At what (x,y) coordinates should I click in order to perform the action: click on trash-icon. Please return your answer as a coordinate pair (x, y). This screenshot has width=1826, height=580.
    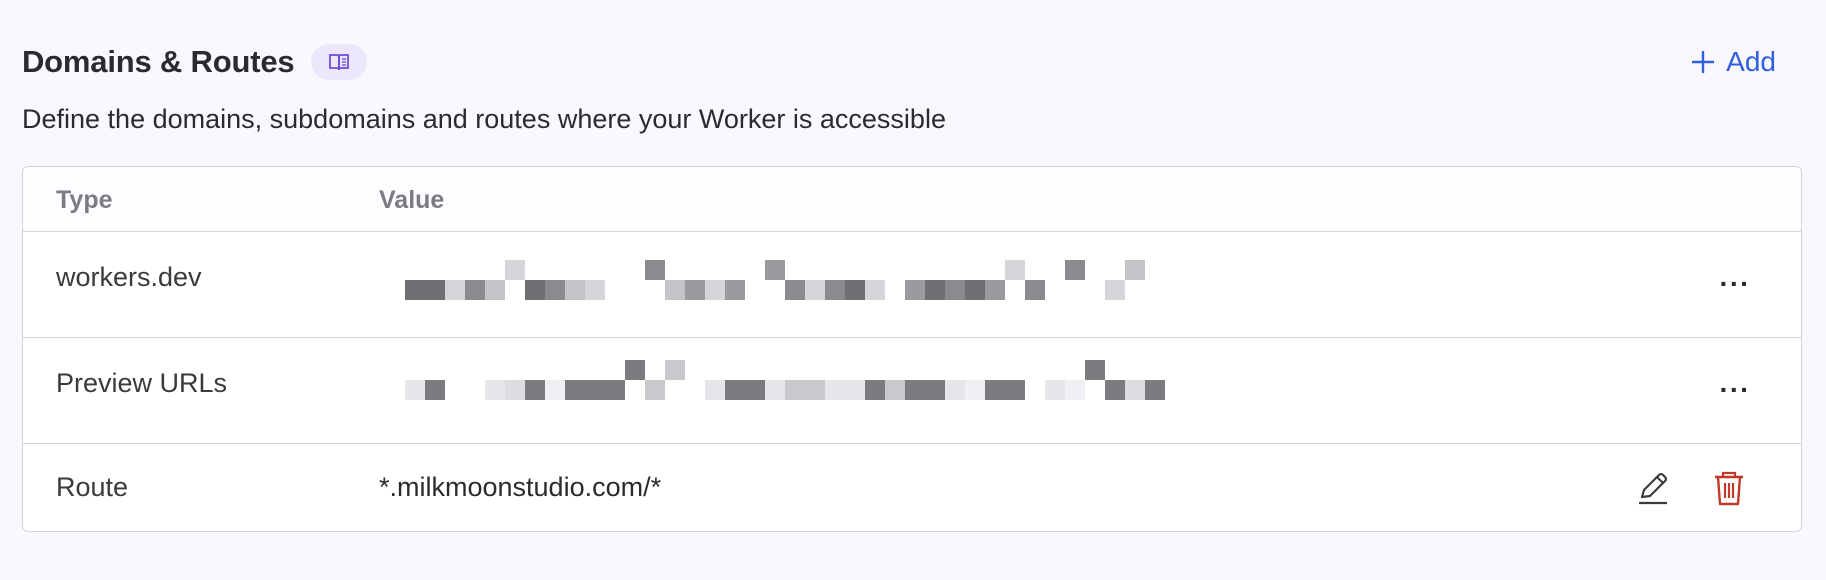
    Looking at the image, I should click on (1729, 488).